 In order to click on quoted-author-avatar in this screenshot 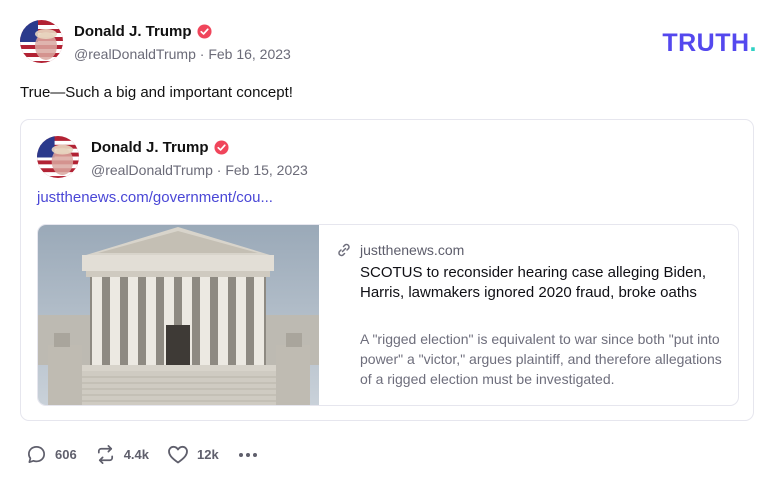, I will do `click(58, 157)`.